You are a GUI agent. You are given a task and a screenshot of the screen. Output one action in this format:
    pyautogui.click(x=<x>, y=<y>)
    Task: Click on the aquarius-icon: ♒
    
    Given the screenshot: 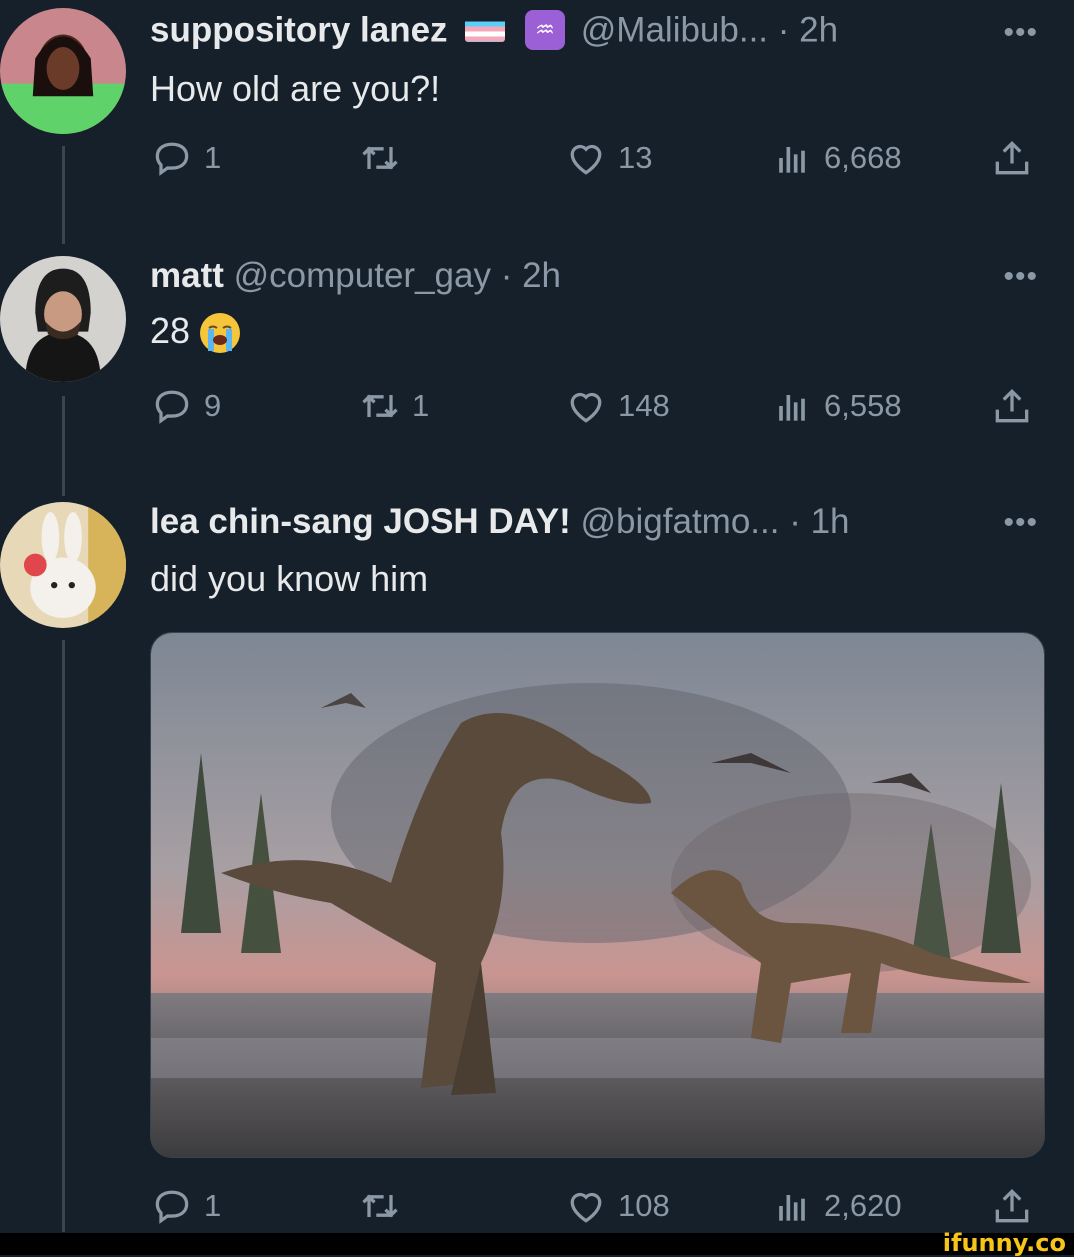 What is the action you would take?
    pyautogui.click(x=545, y=30)
    